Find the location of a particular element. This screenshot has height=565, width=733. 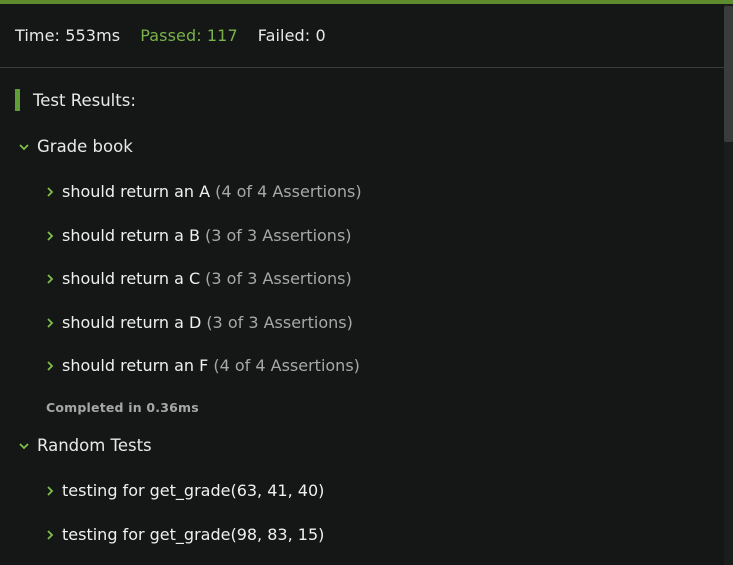

completed-time: Completed in 0.36ms is located at coordinates (122, 407).